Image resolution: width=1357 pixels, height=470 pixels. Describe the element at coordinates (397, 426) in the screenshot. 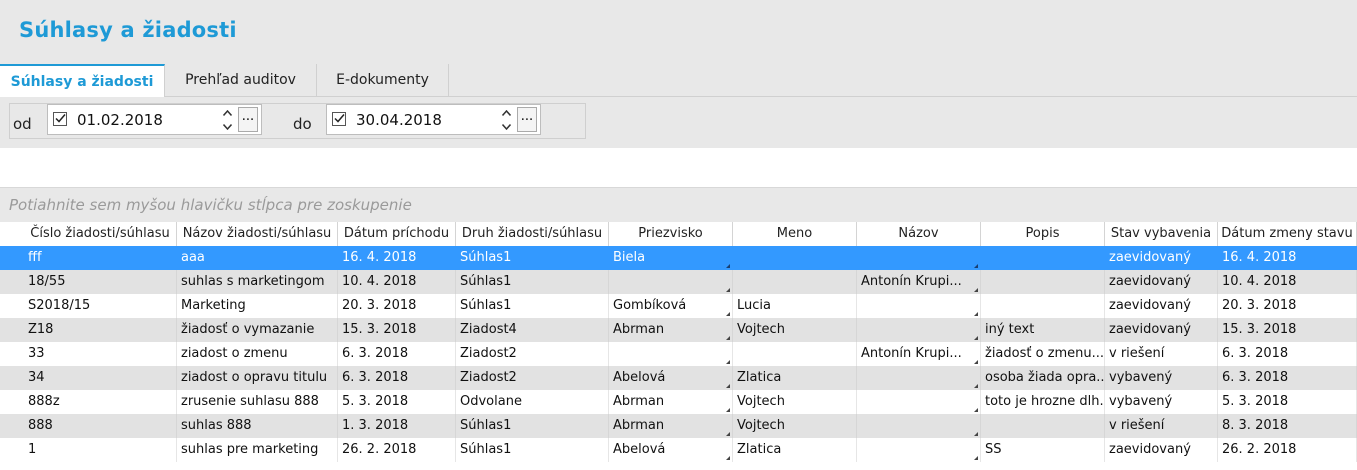

I see `cell-datum-prichodu: 1. 3. 2018` at that location.